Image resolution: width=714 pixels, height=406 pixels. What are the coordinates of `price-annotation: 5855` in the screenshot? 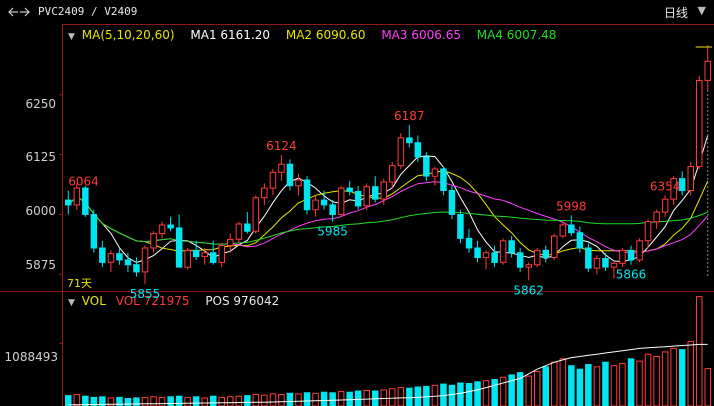 It's located at (145, 294).